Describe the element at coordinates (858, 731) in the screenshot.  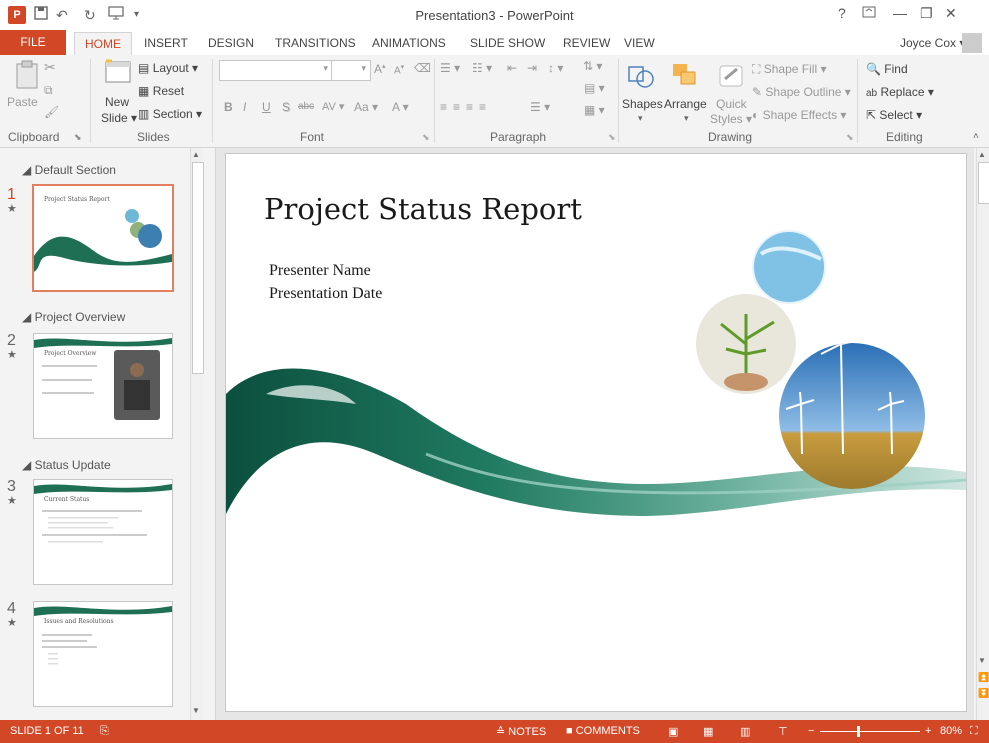
I see `zoom-slider-thumb` at that location.